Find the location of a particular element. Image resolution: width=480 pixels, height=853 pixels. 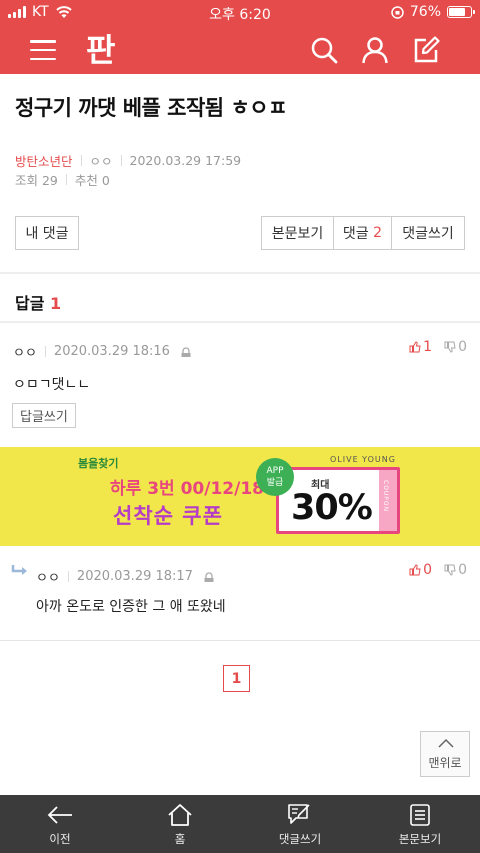

recommend-count: 추천 0 is located at coordinates (92, 180).